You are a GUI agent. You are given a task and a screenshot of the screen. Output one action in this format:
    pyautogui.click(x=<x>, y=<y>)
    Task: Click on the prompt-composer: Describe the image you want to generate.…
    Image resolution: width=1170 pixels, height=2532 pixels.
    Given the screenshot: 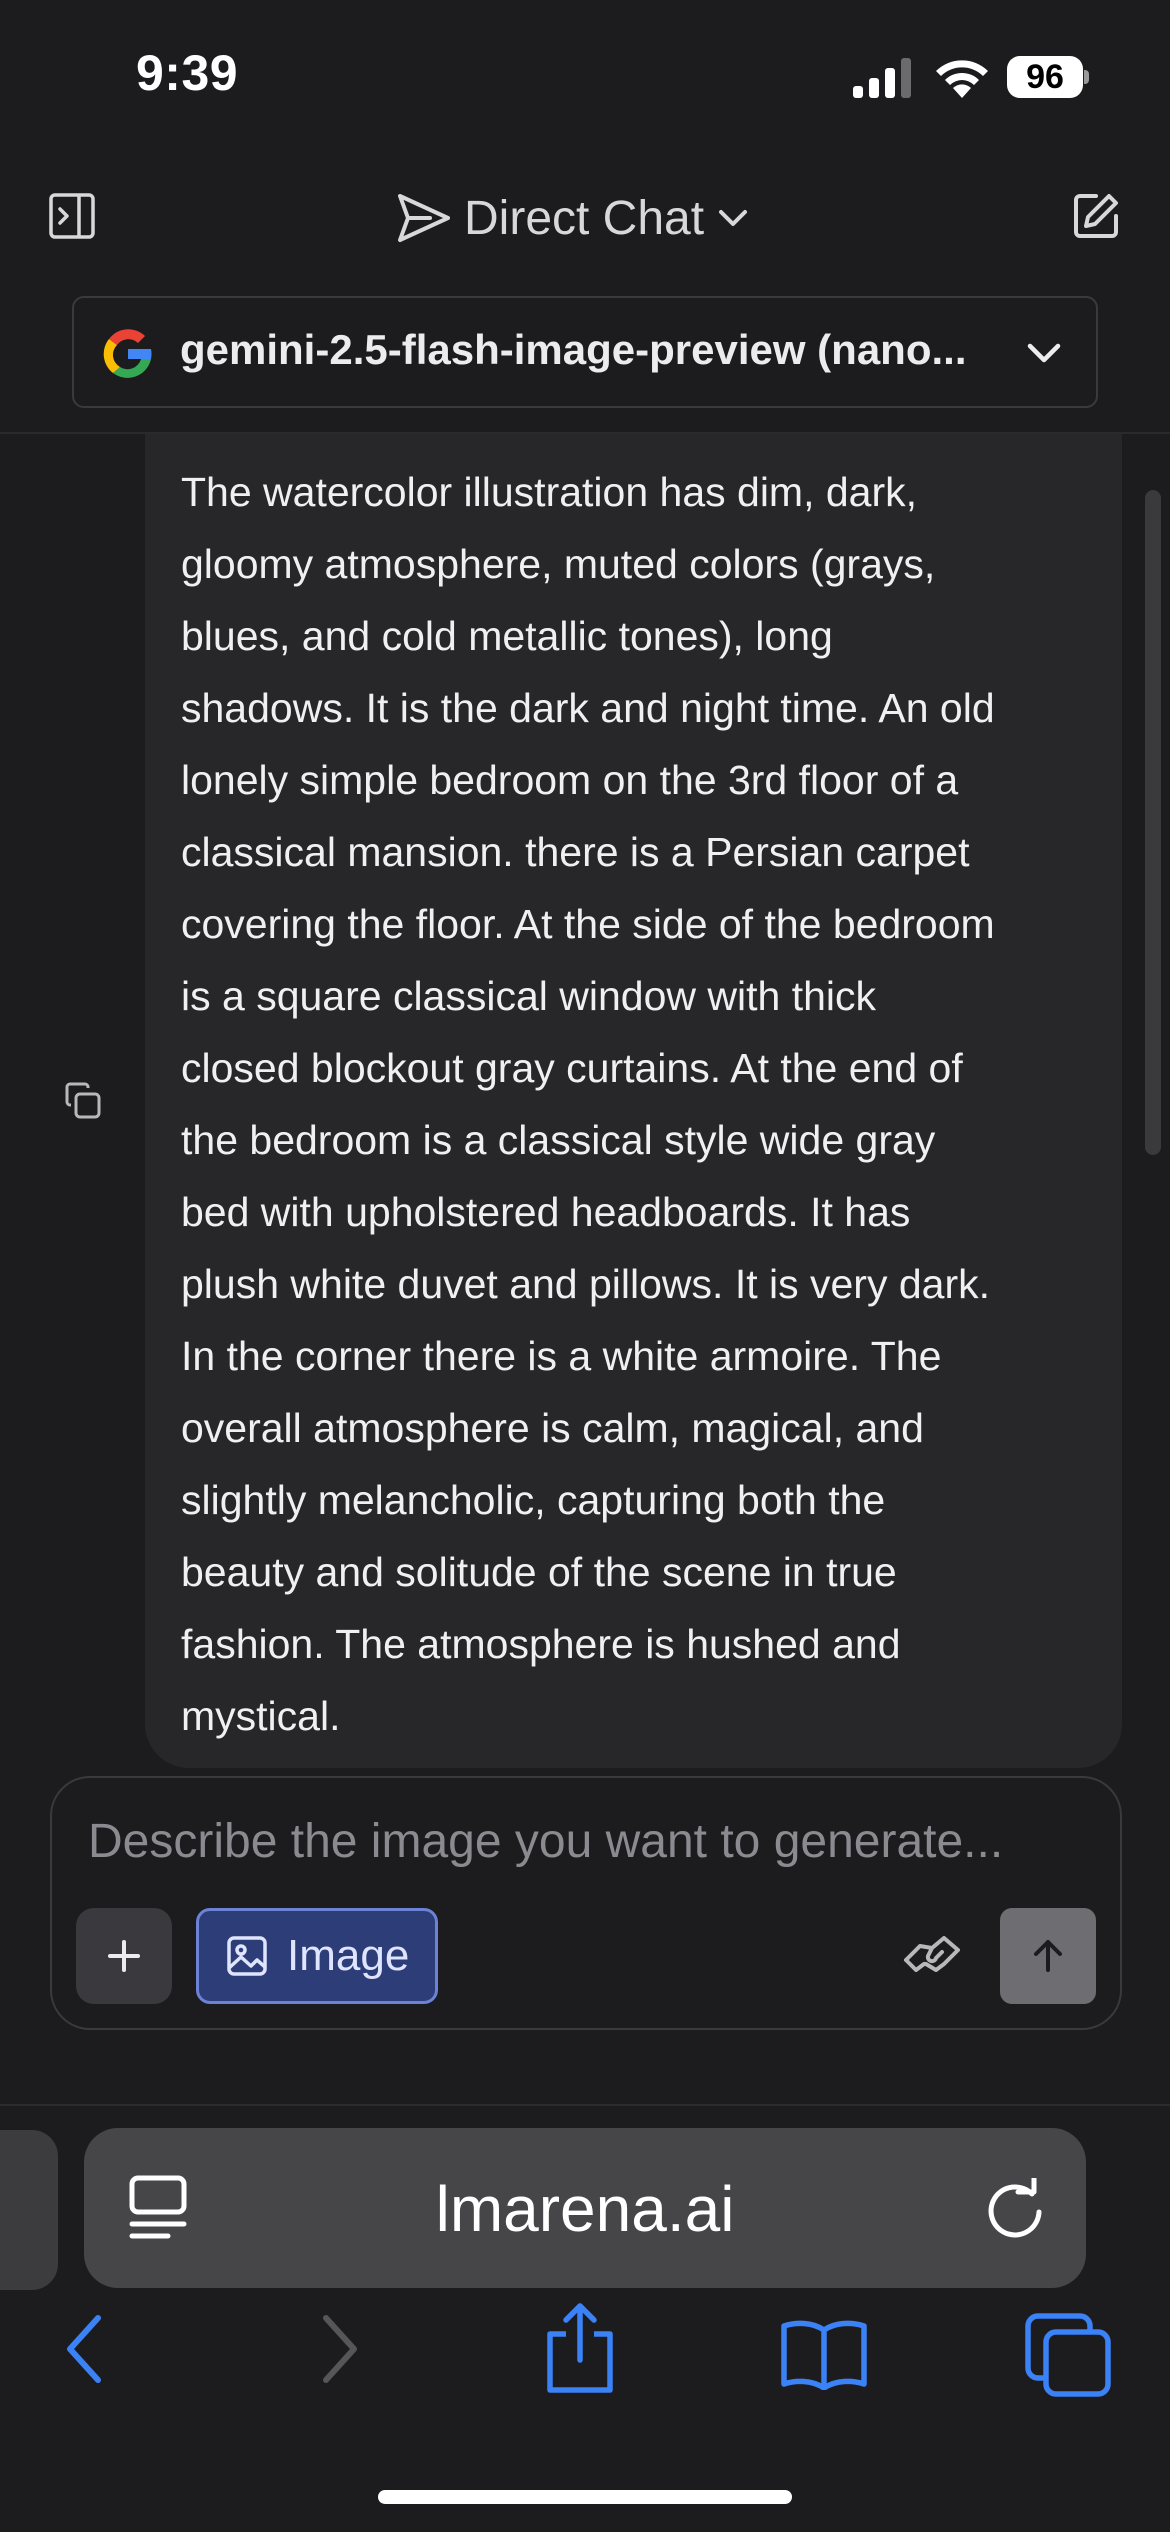 What is the action you would take?
    pyautogui.click(x=586, y=1903)
    